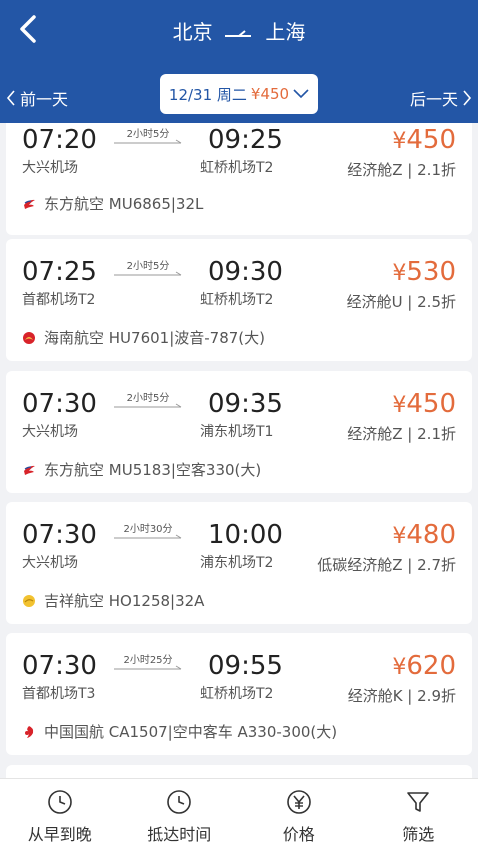  I want to click on airline-flight-number: 海南航空 HU7601|波音-787(大), so click(155, 338).